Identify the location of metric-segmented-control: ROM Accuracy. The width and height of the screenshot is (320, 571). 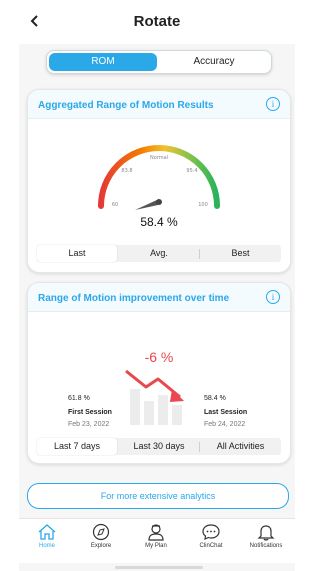
(159, 62).